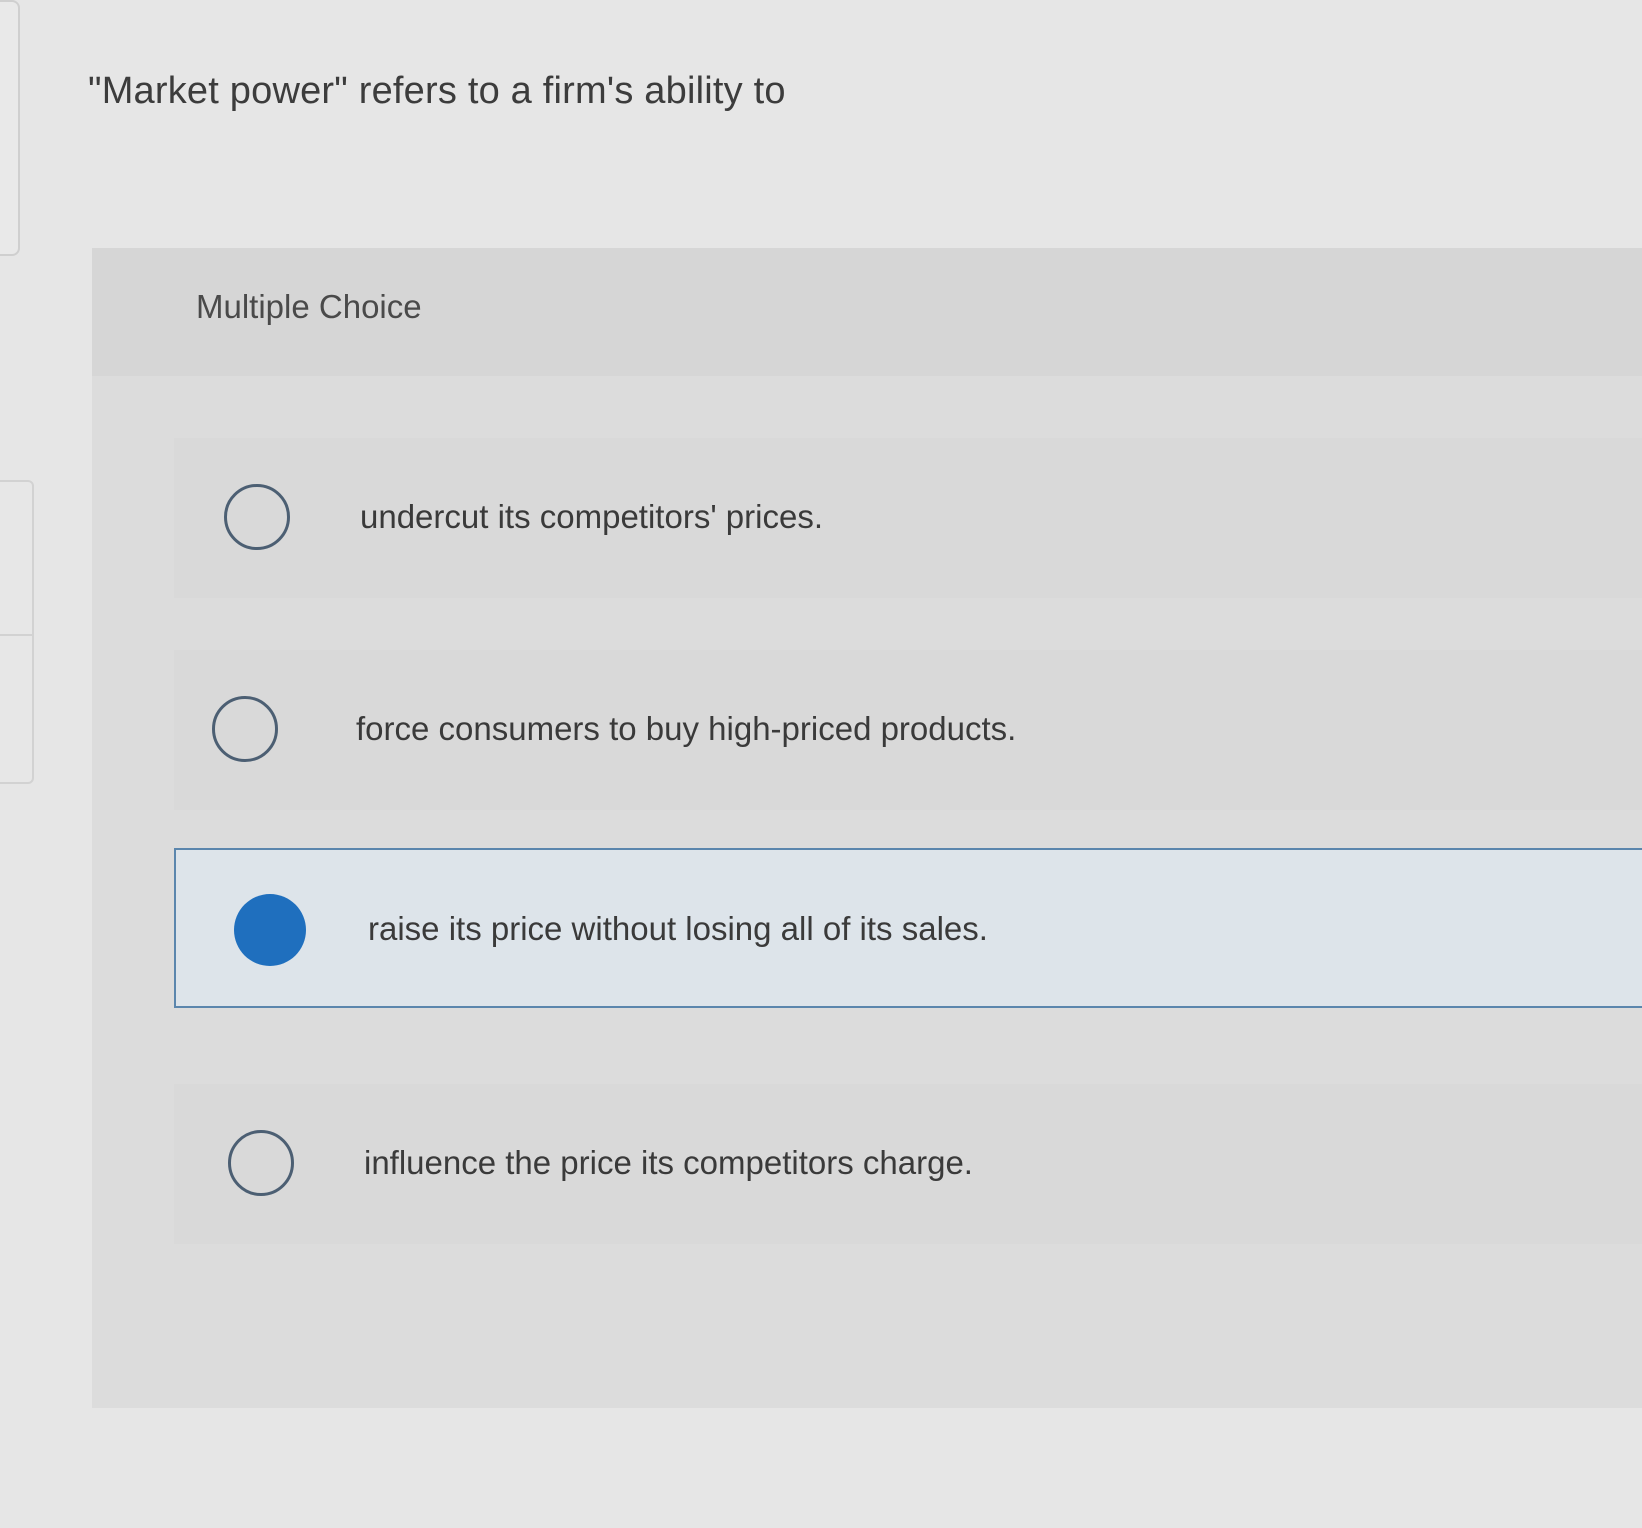 The image size is (1642, 1528). Describe the element at coordinates (867, 312) in the screenshot. I see `multiple-choice-header: Multiple Choice` at that location.